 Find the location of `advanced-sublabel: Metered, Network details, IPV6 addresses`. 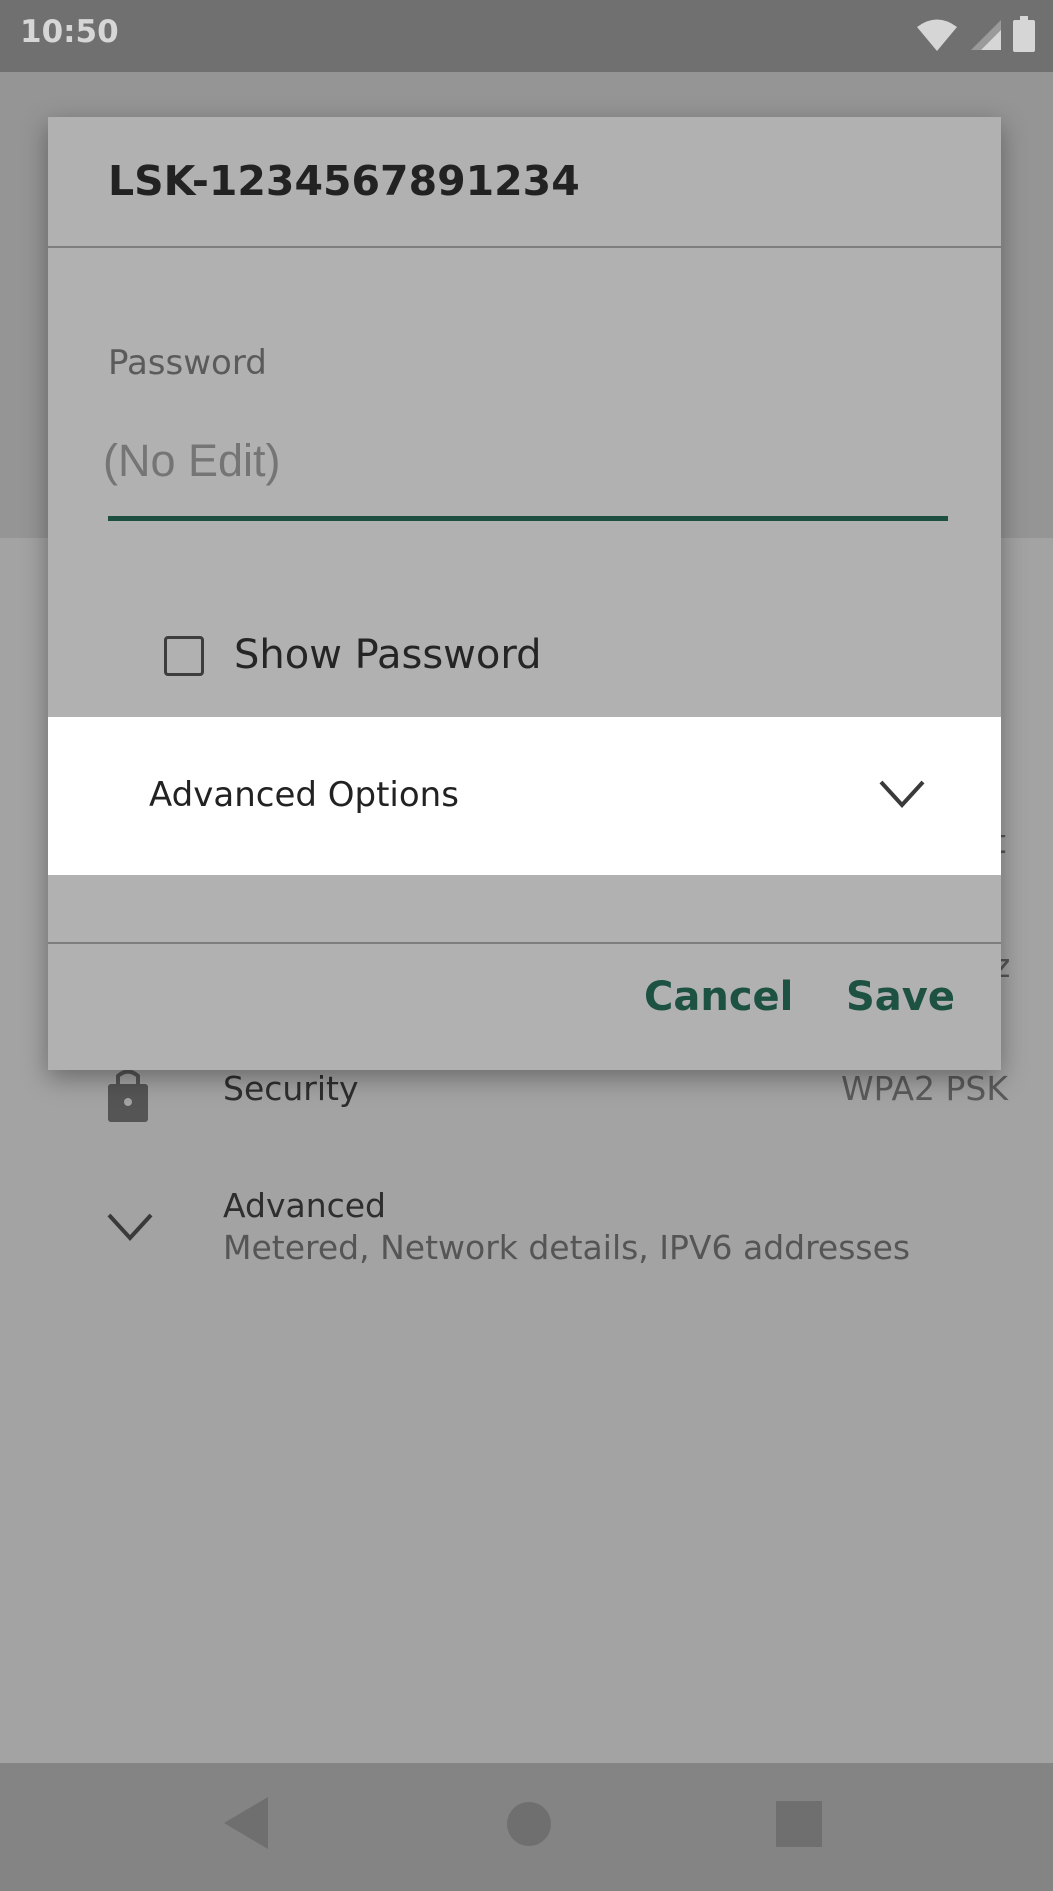

advanced-sublabel: Metered, Network details, IPV6 addresses is located at coordinates (567, 1247).